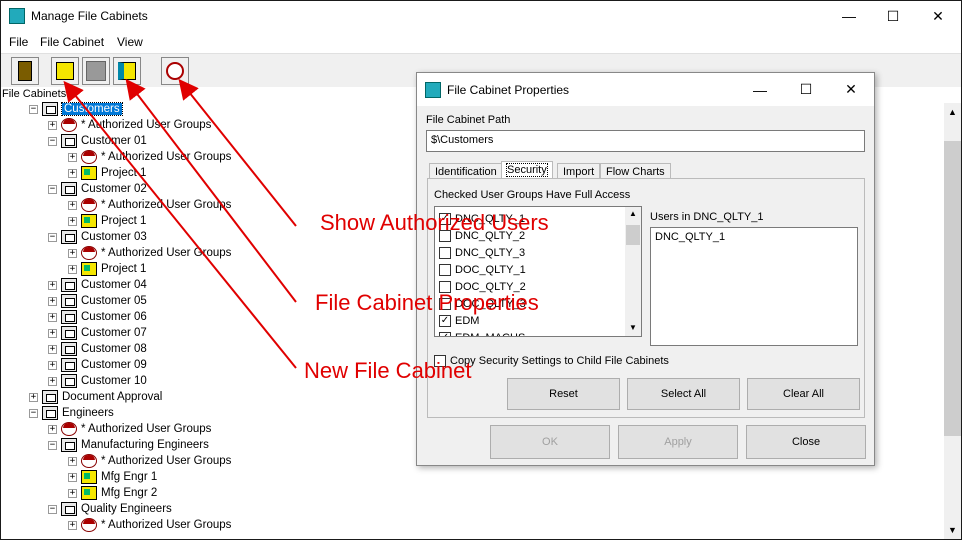  I want to click on groups-scroll-up-icon: ▲, so click(633, 213).